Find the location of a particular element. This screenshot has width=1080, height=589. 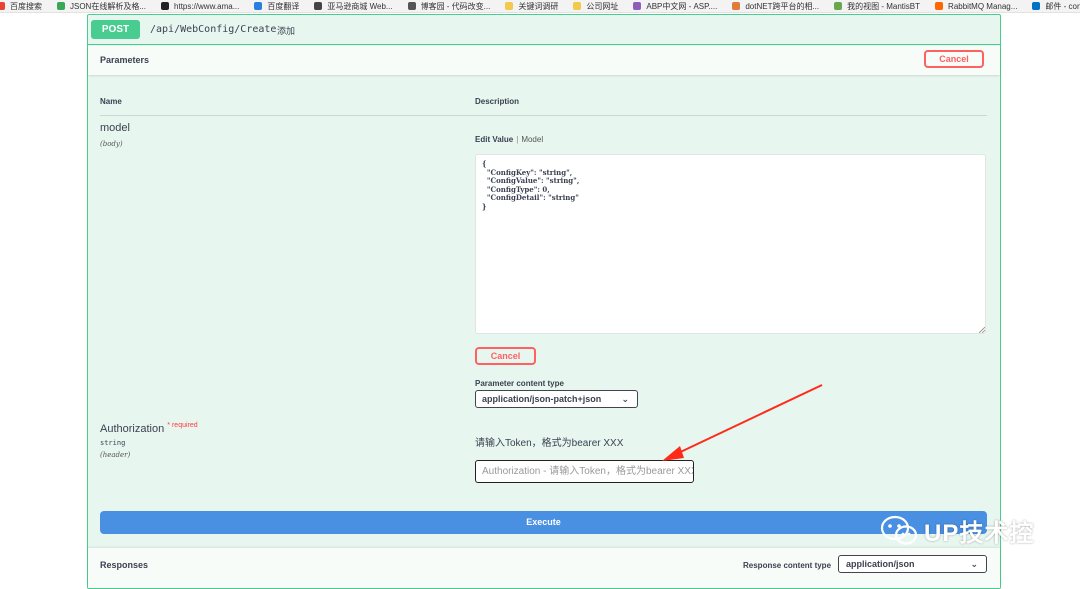

bookmark-item: 我的视图 - MantisBT is located at coordinates (877, 6).